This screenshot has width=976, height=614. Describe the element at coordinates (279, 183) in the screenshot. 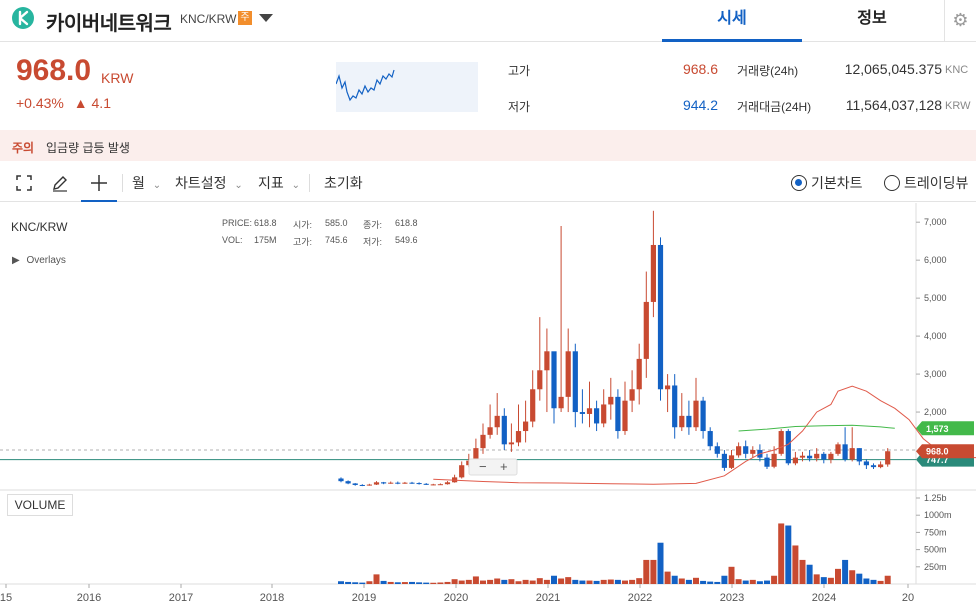

I see `indicators-menu: 지표 ⌄` at that location.